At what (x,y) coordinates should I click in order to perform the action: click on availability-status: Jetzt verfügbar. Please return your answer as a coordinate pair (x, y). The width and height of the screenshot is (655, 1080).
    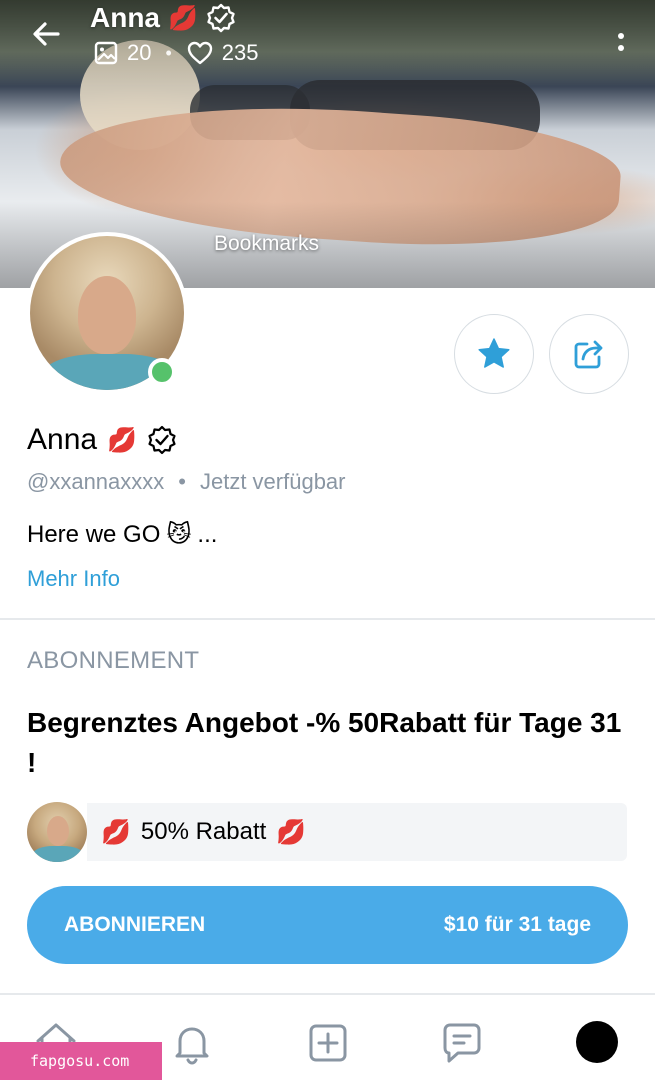
    Looking at the image, I should click on (272, 481).